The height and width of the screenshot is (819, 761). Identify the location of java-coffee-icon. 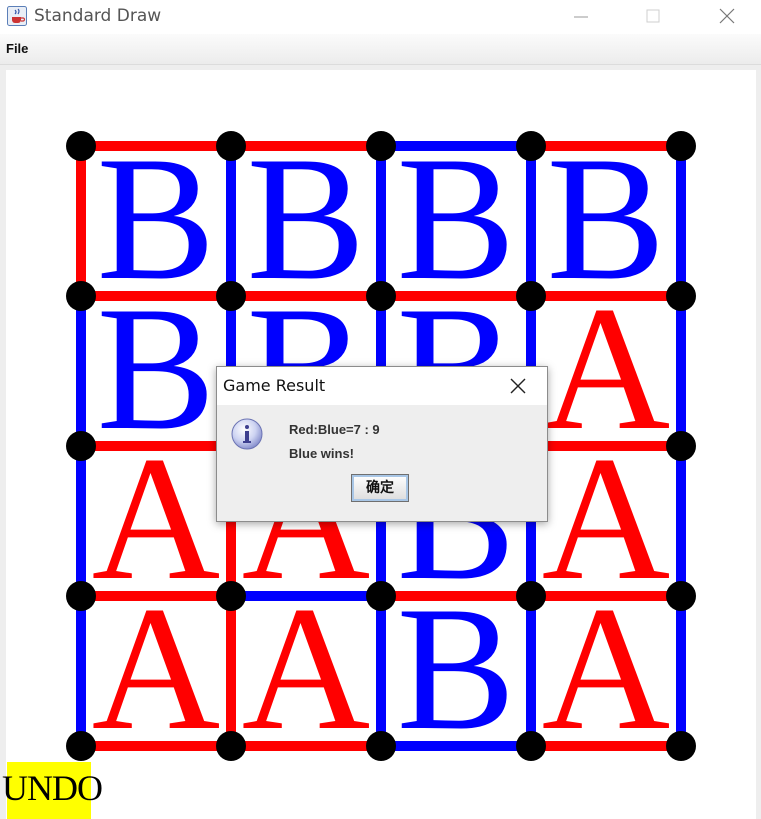
(17, 16).